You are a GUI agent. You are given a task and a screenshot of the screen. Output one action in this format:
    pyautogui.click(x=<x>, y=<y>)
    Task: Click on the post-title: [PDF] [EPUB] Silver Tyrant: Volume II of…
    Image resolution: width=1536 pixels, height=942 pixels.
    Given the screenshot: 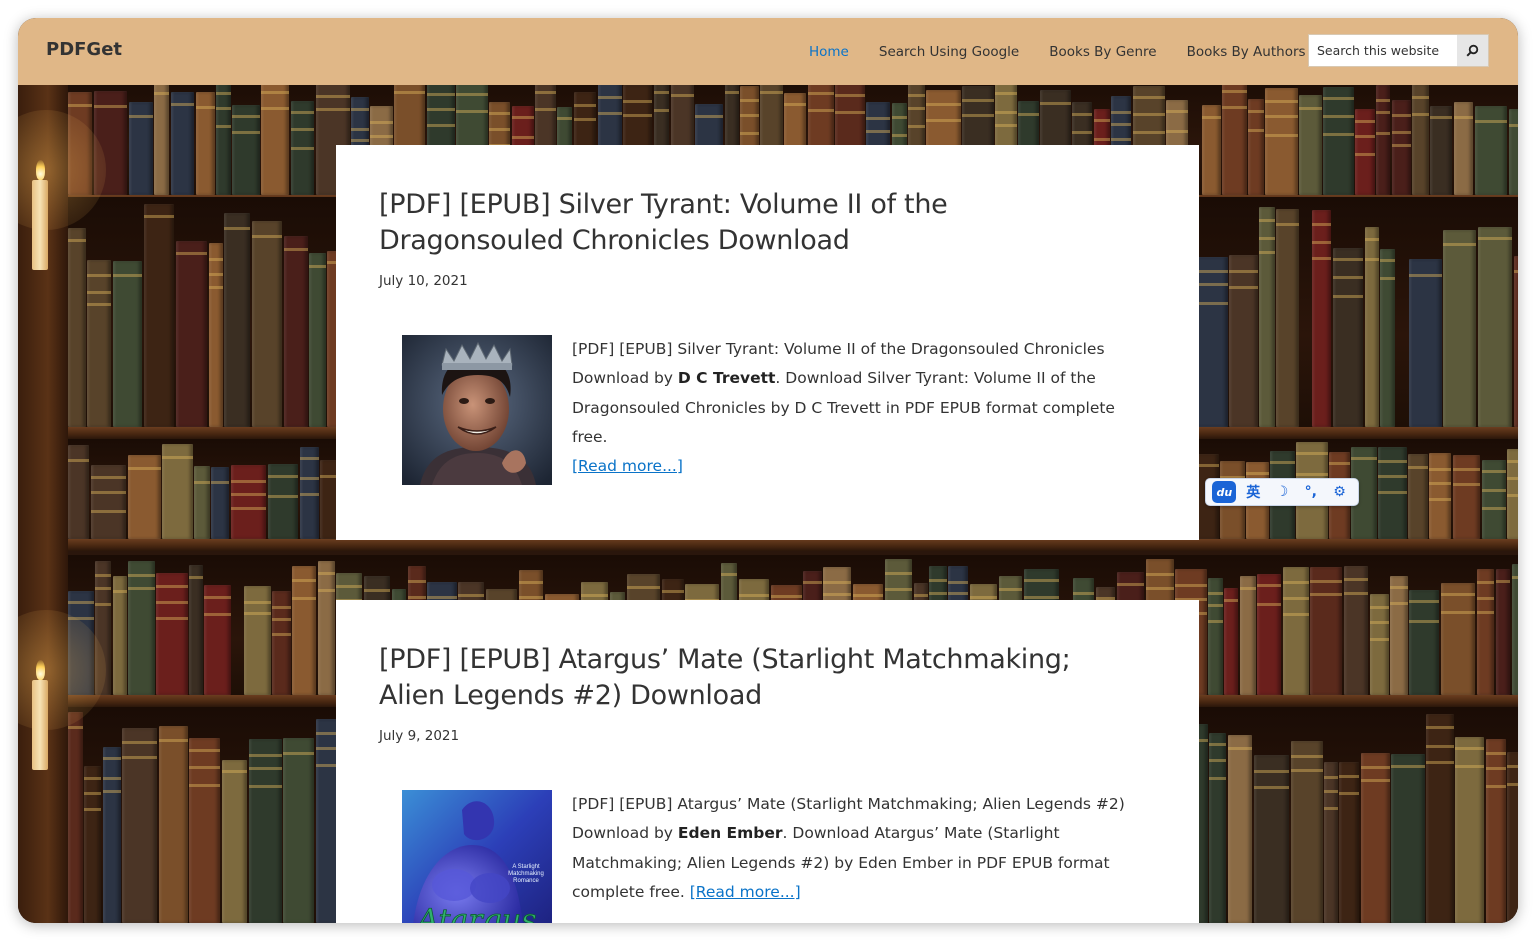 What is the action you would take?
    pyautogui.click(x=759, y=223)
    